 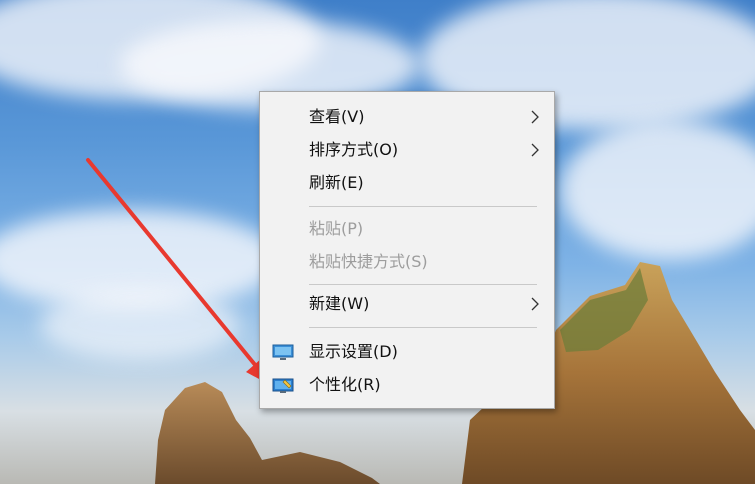 What do you see at coordinates (407, 384) in the screenshot?
I see `menu-item-personalize: 个性化(R)` at bounding box center [407, 384].